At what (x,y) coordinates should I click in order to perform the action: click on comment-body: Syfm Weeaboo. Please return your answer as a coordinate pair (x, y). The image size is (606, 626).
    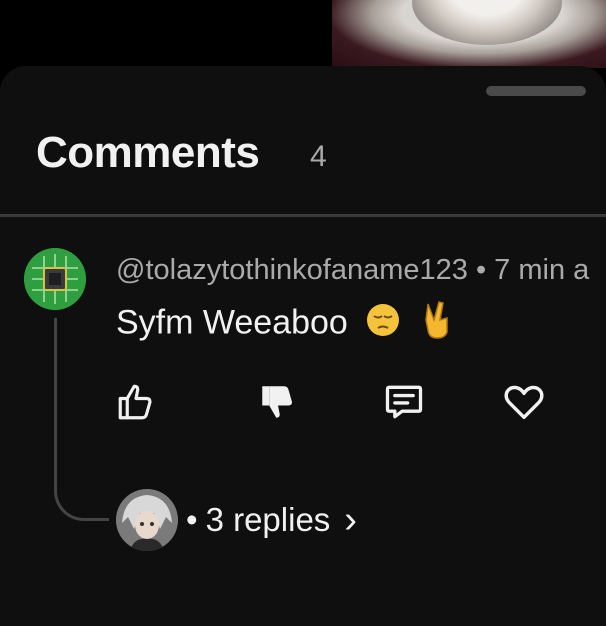
    Looking at the image, I should click on (285, 324).